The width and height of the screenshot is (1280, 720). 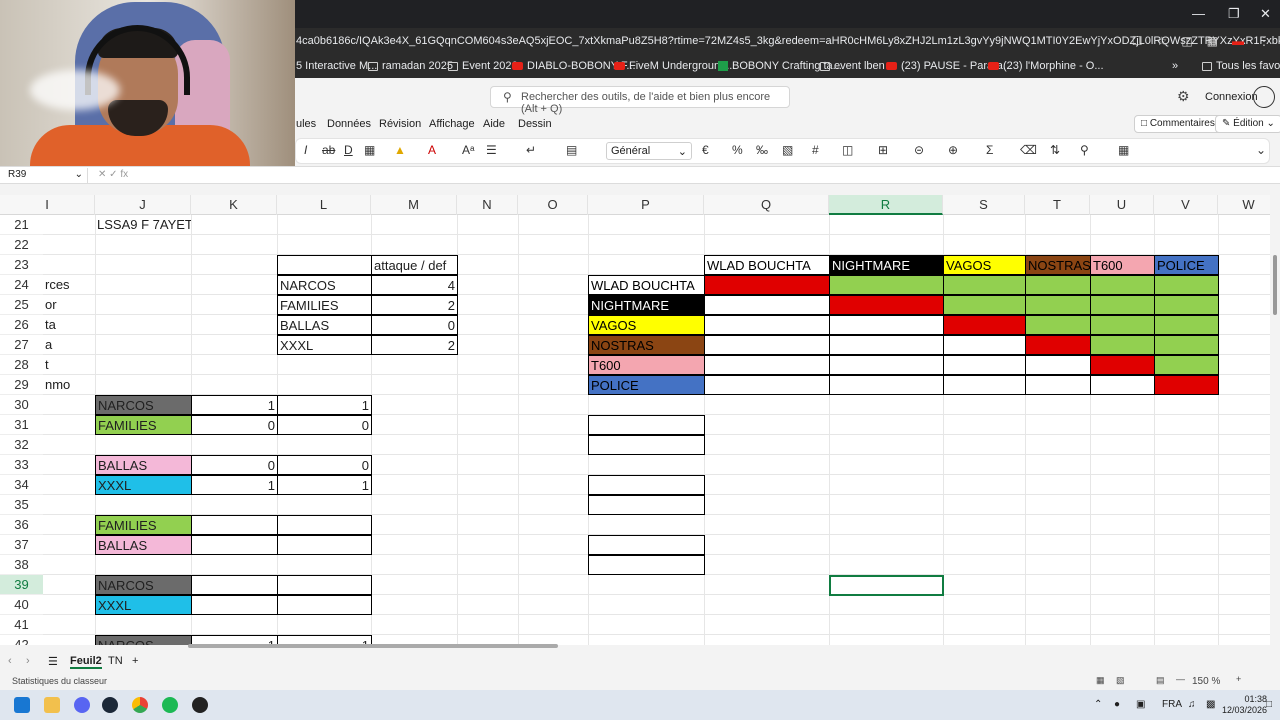 I want to click on cell-j30: NARCOS, so click(x=143, y=405).